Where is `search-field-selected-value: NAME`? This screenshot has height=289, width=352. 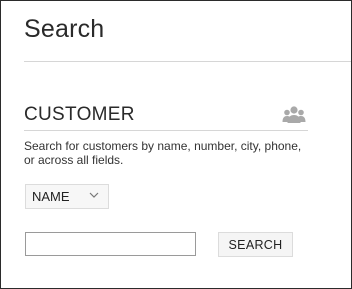
search-field-selected-value: NAME is located at coordinates (51, 196).